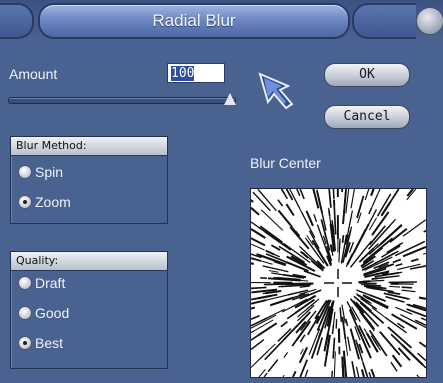 The height and width of the screenshot is (383, 443). I want to click on zoom-label: Zoom, so click(53, 202).